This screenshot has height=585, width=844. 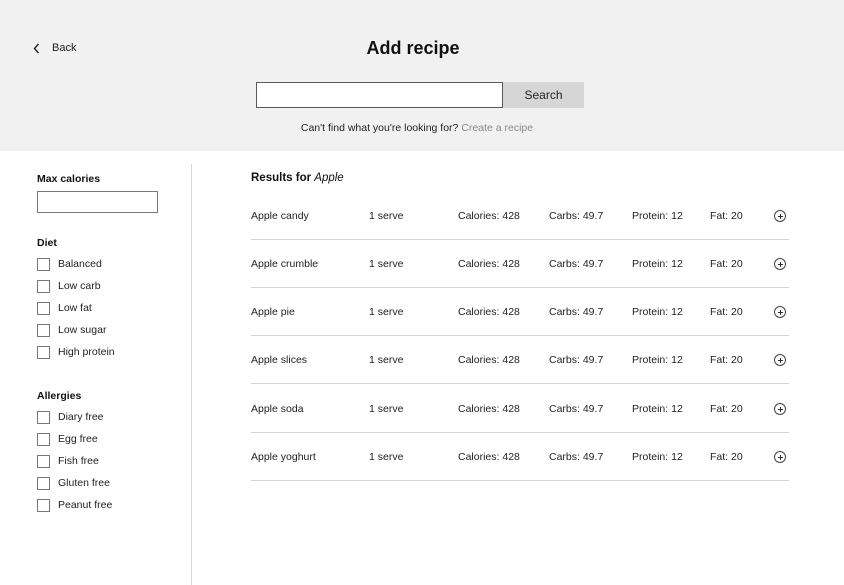 I want to click on diet-option-low-sugar: Low sugar, so click(x=71, y=330).